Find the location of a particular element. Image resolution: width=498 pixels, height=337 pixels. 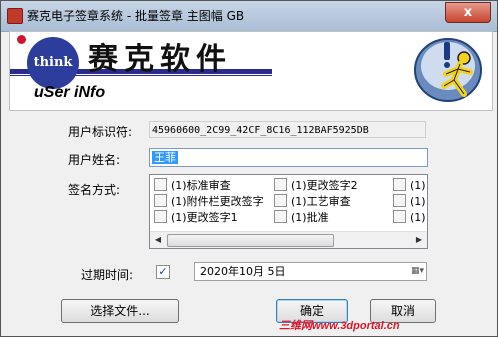

user-name-input: 王菲 is located at coordinates (288, 157).